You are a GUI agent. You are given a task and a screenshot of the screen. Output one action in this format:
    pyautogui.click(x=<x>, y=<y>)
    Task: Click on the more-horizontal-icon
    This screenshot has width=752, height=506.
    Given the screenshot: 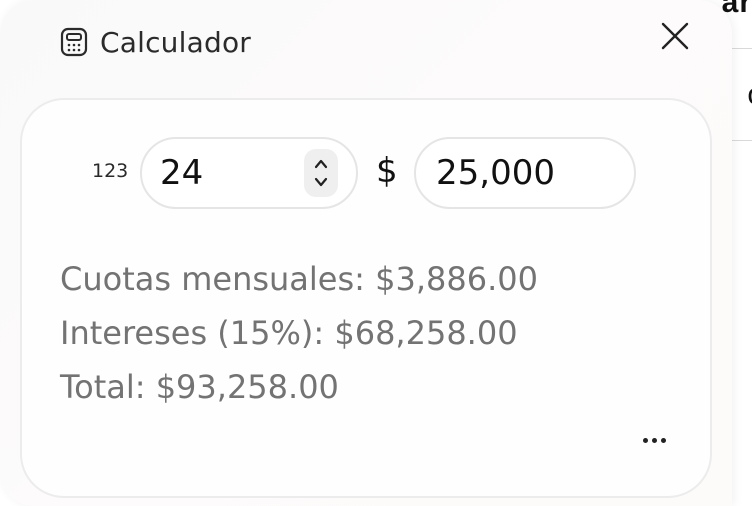 What is the action you would take?
    pyautogui.click(x=645, y=440)
    